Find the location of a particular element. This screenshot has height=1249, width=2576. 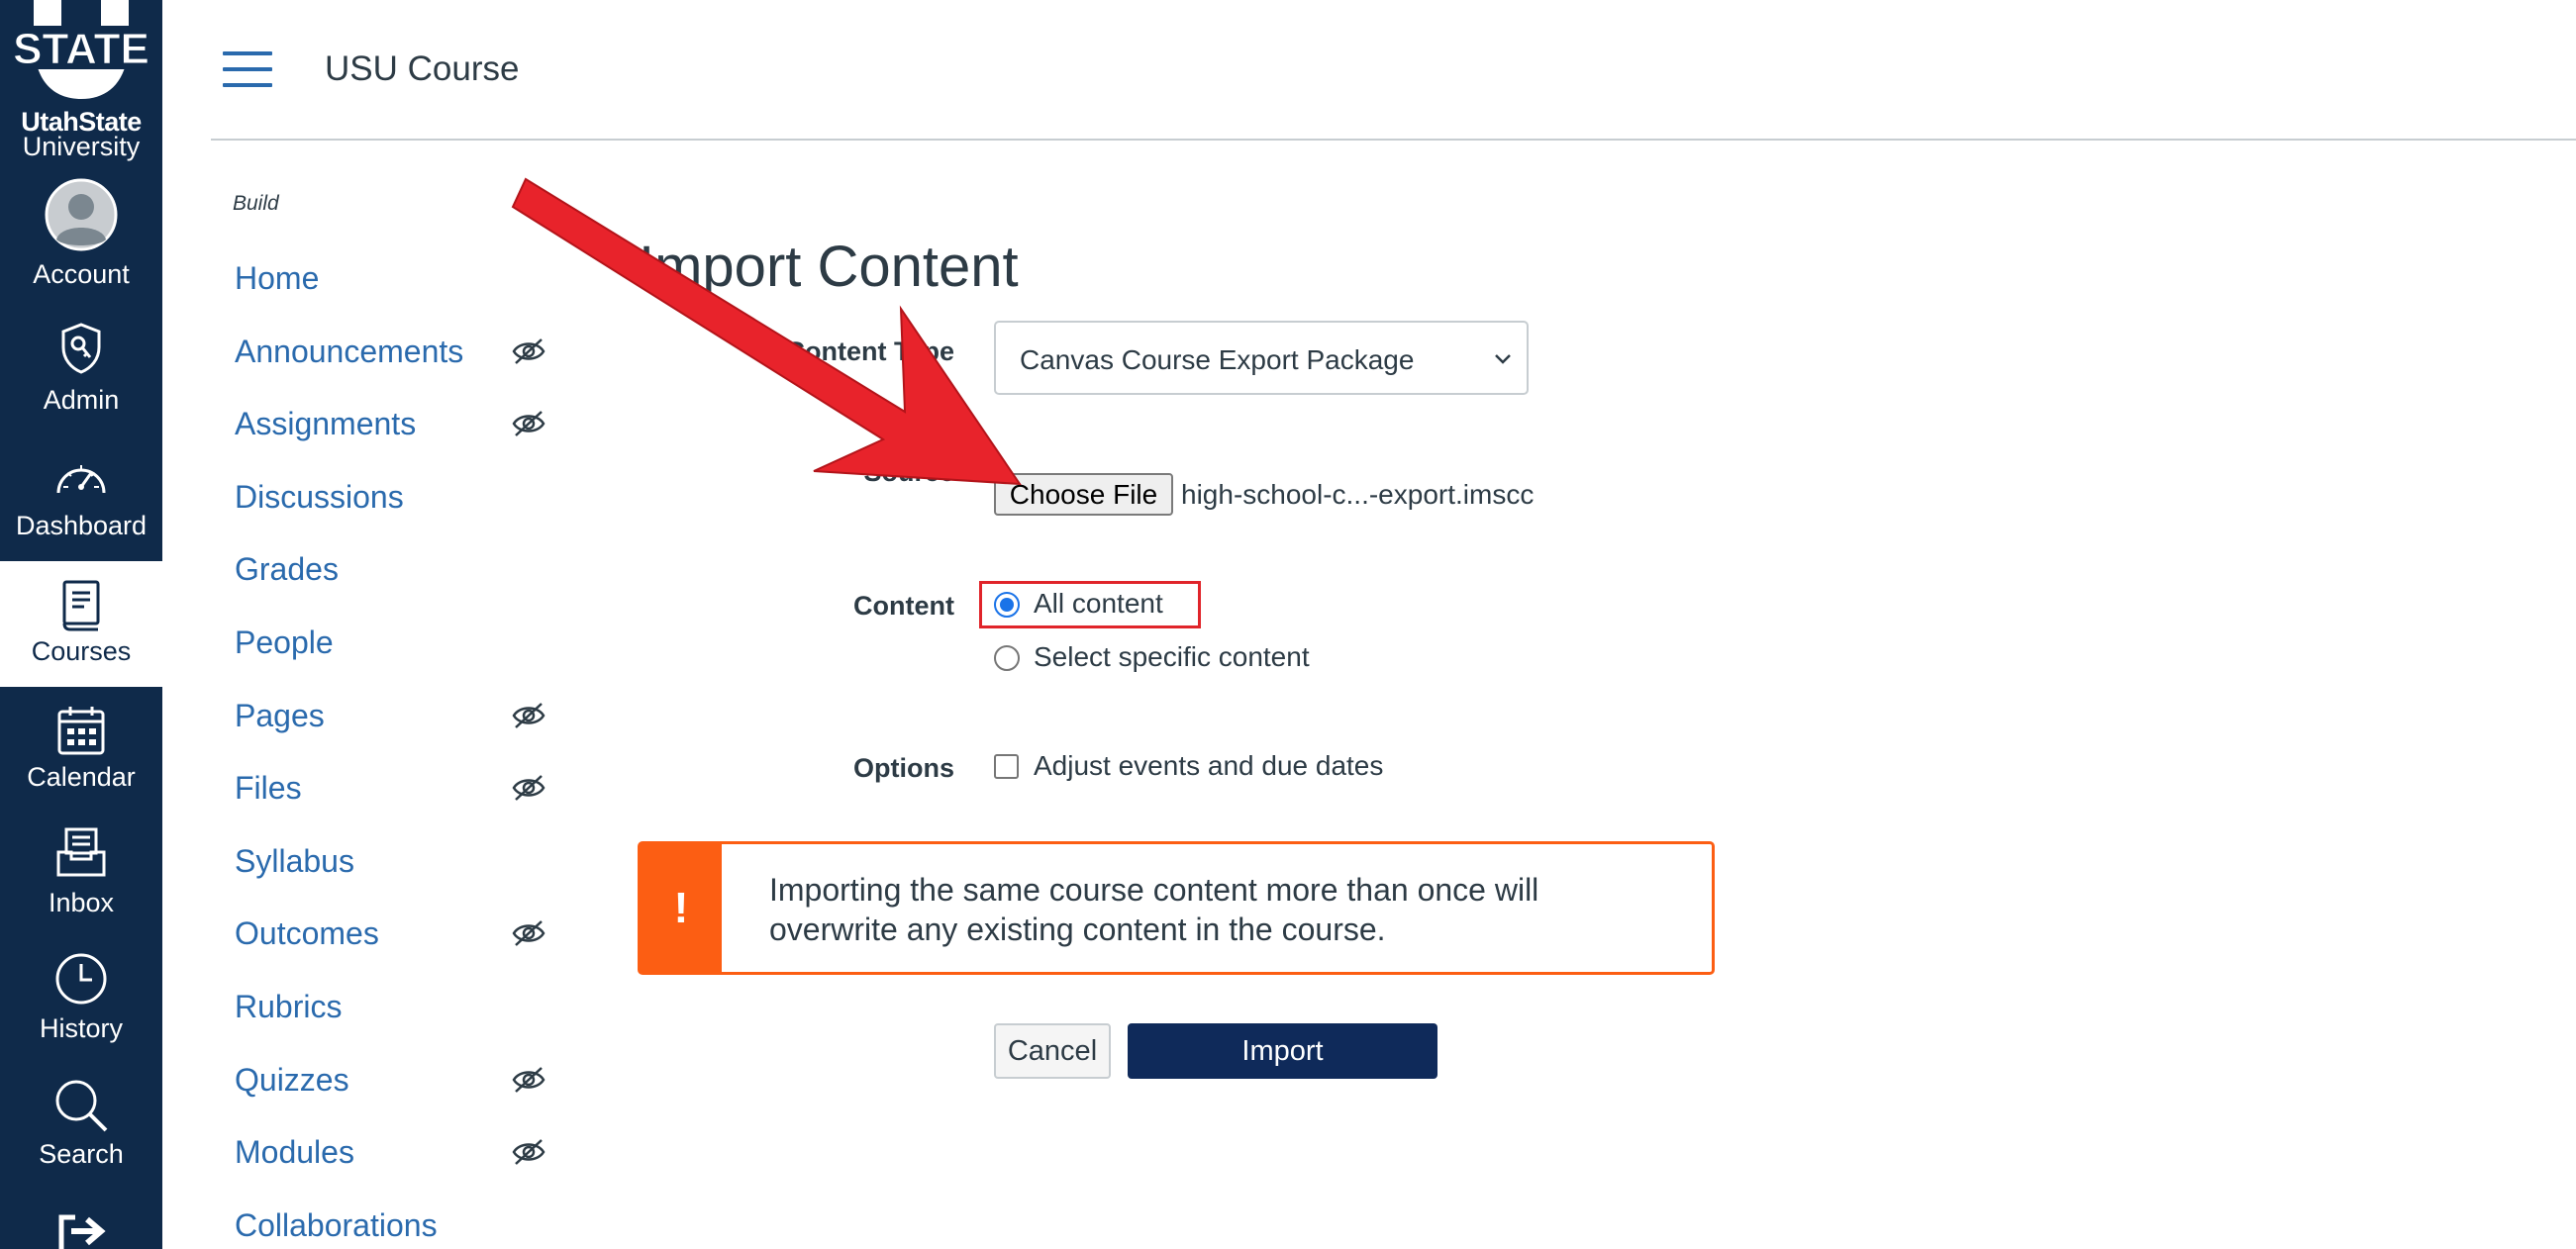

options-label: Options is located at coordinates (904, 768).